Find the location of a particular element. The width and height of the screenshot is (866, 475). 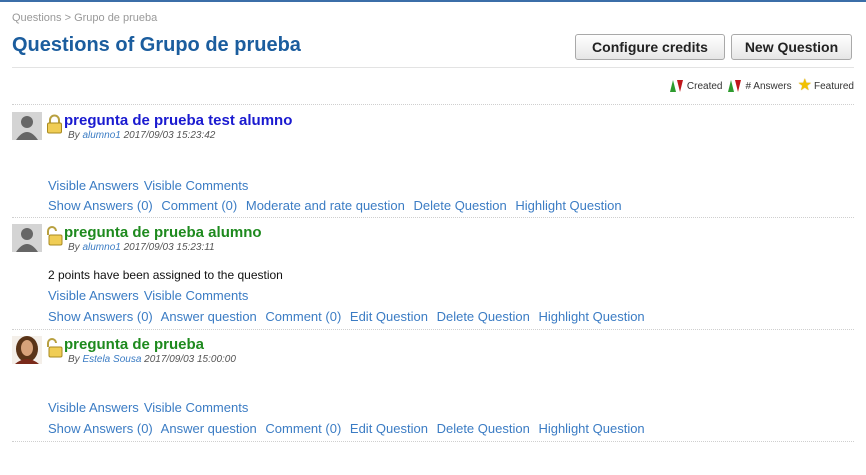

featured-label: Featured is located at coordinates (834, 86).